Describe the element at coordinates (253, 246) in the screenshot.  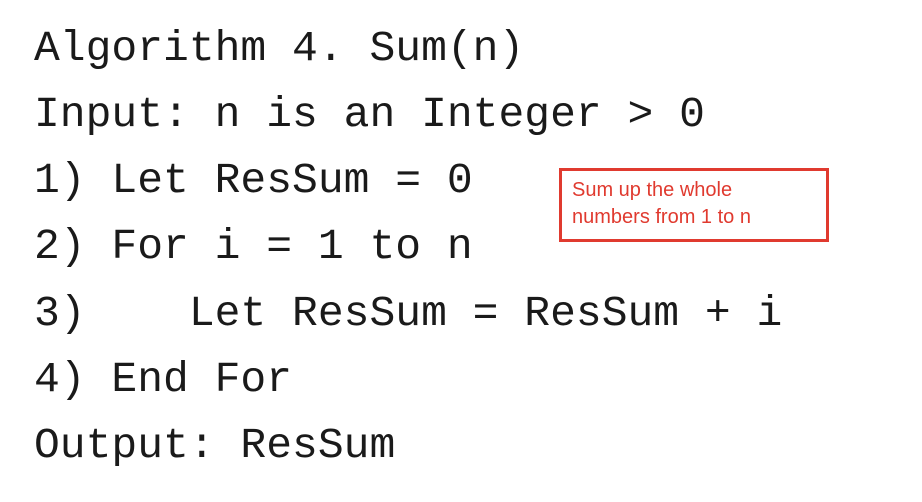
I see `algorithm-step-2: 2) For i = 1 to n` at that location.